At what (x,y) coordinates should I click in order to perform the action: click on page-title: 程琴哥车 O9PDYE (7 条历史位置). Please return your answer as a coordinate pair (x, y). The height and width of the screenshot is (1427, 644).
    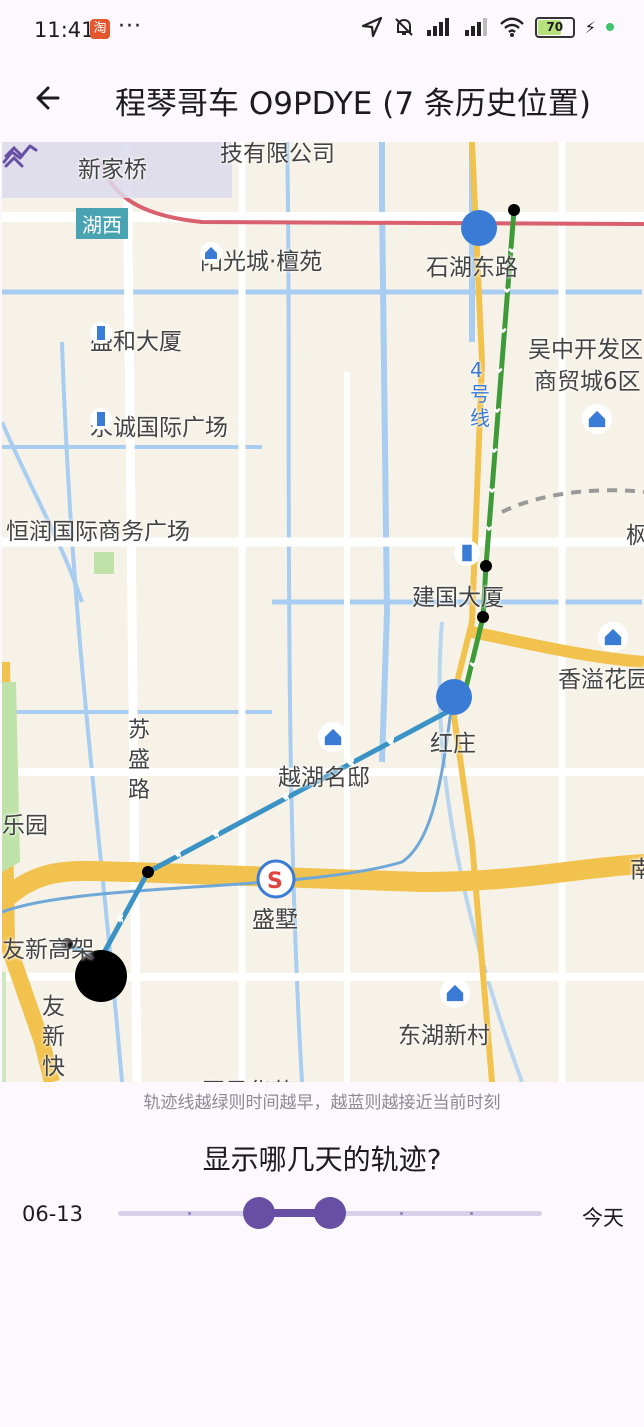
    Looking at the image, I should click on (353, 104).